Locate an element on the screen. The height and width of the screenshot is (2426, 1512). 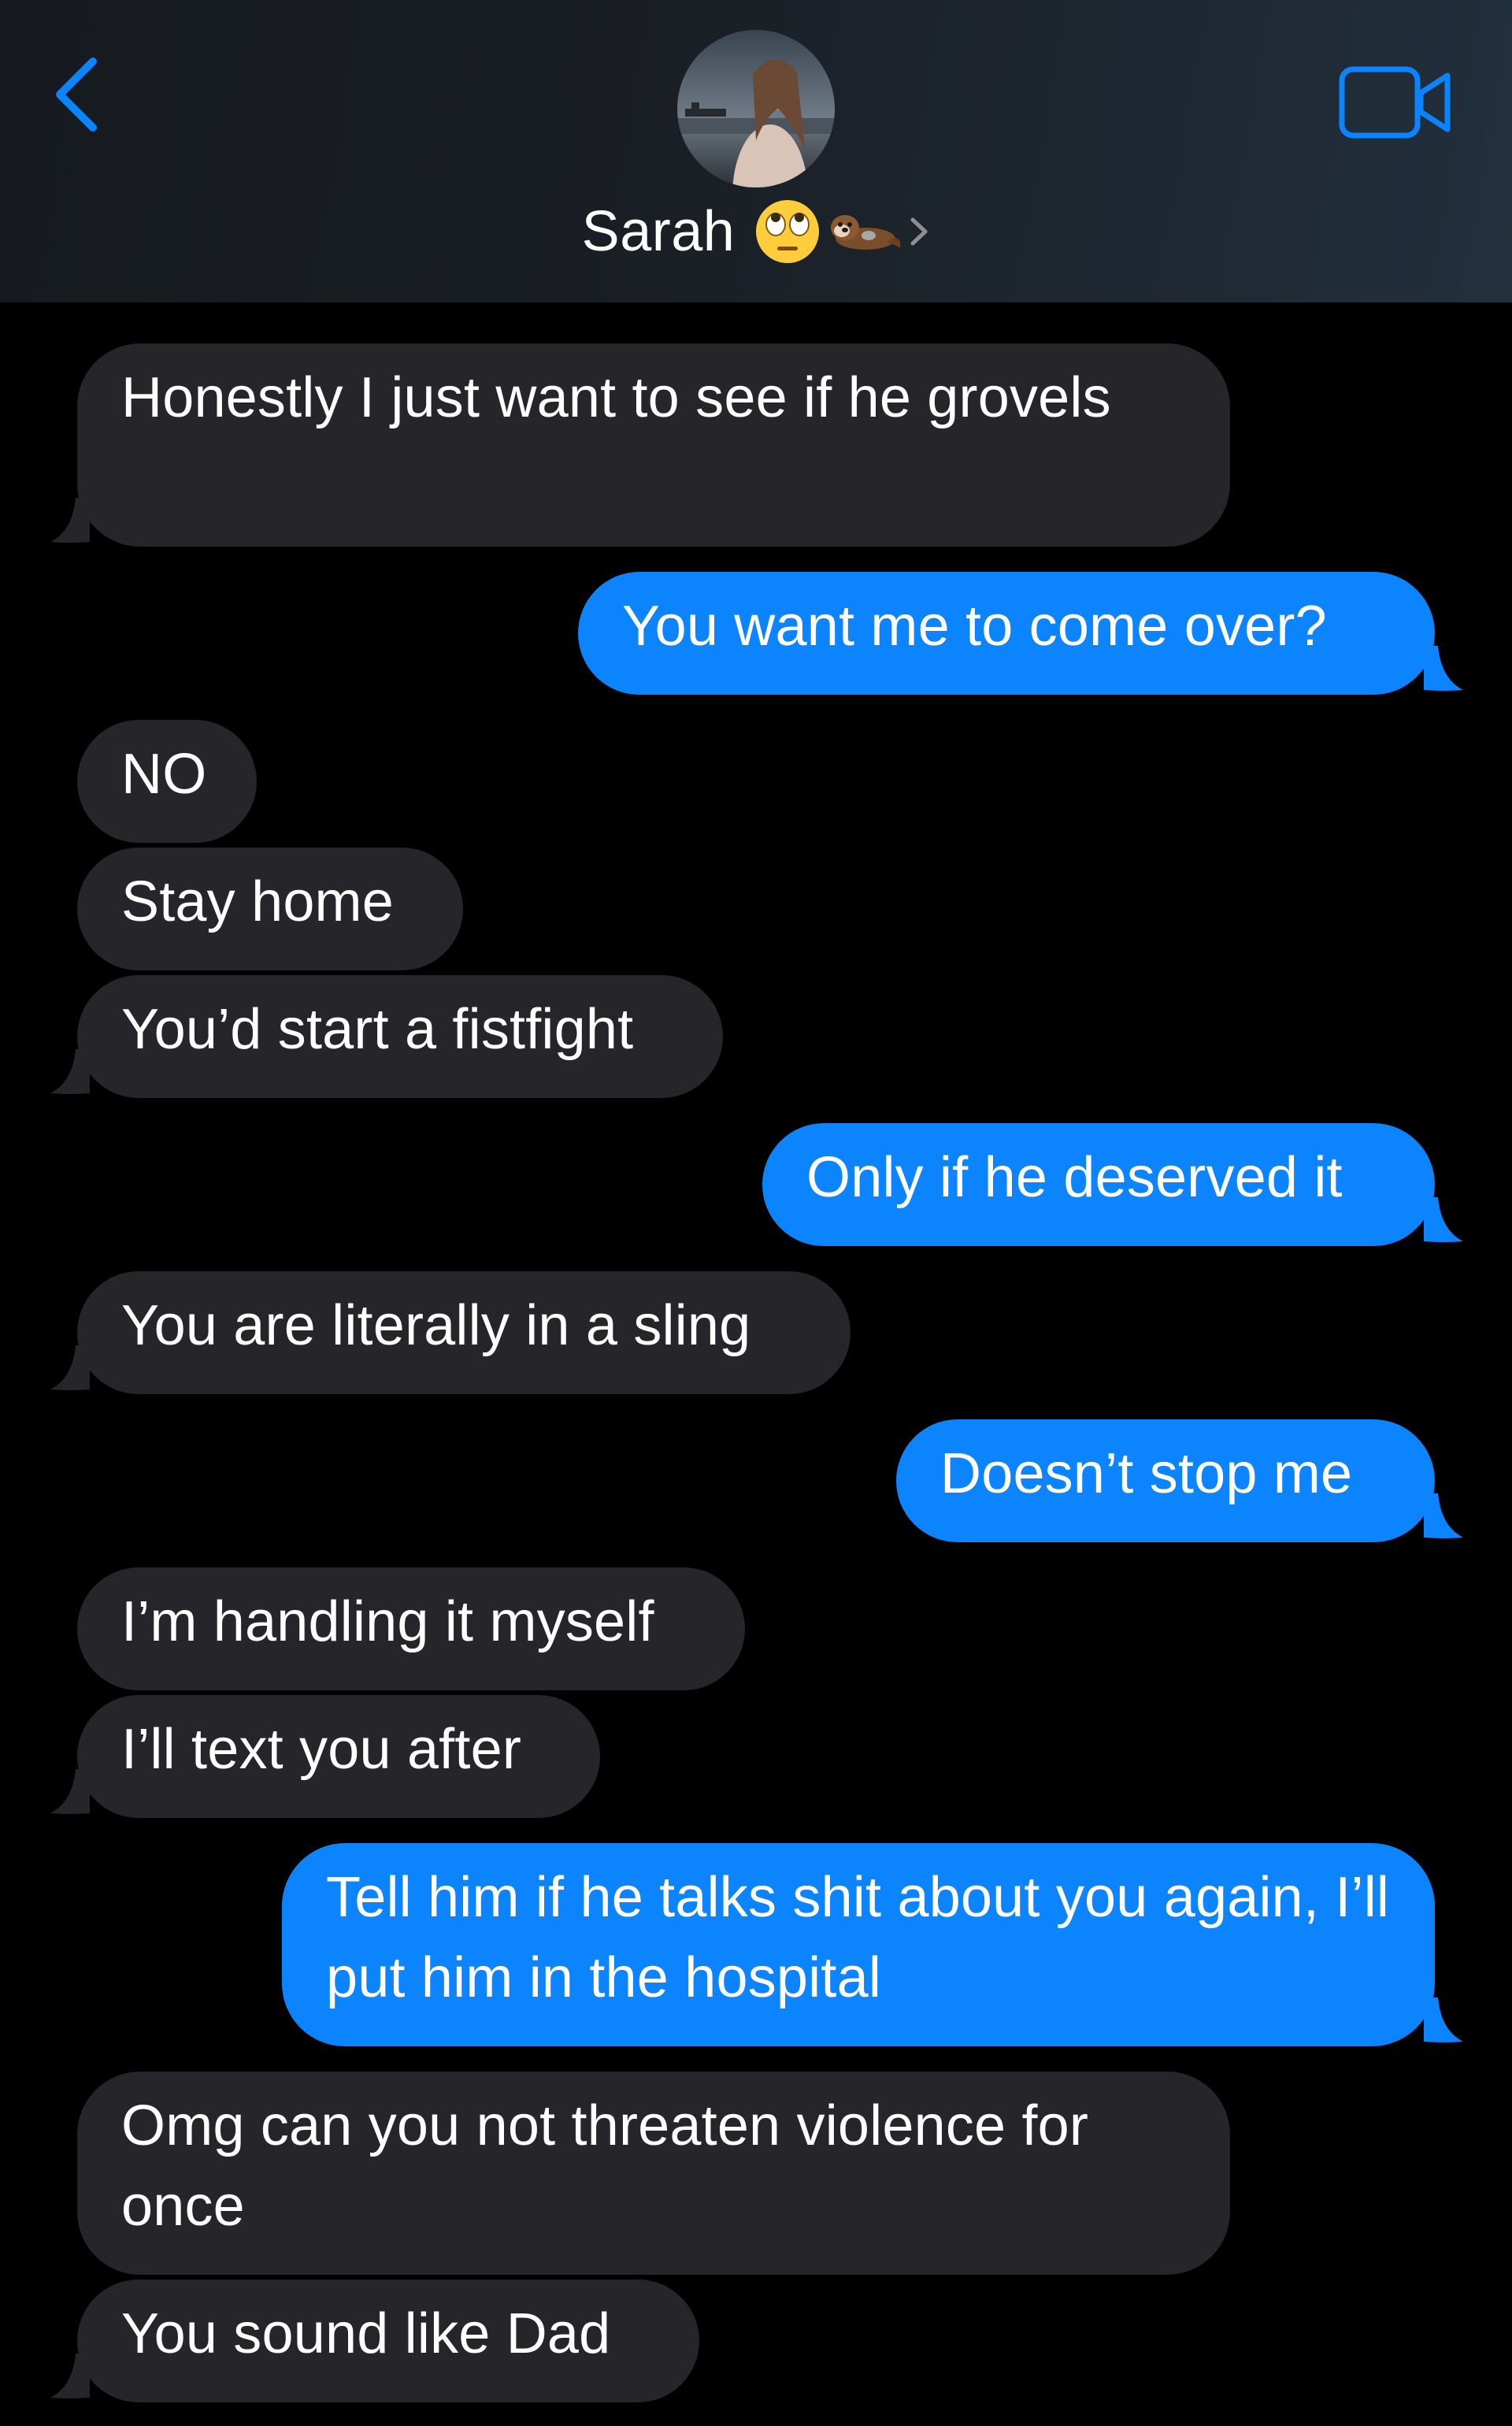
contact-name: Sarah is located at coordinates (658, 231).